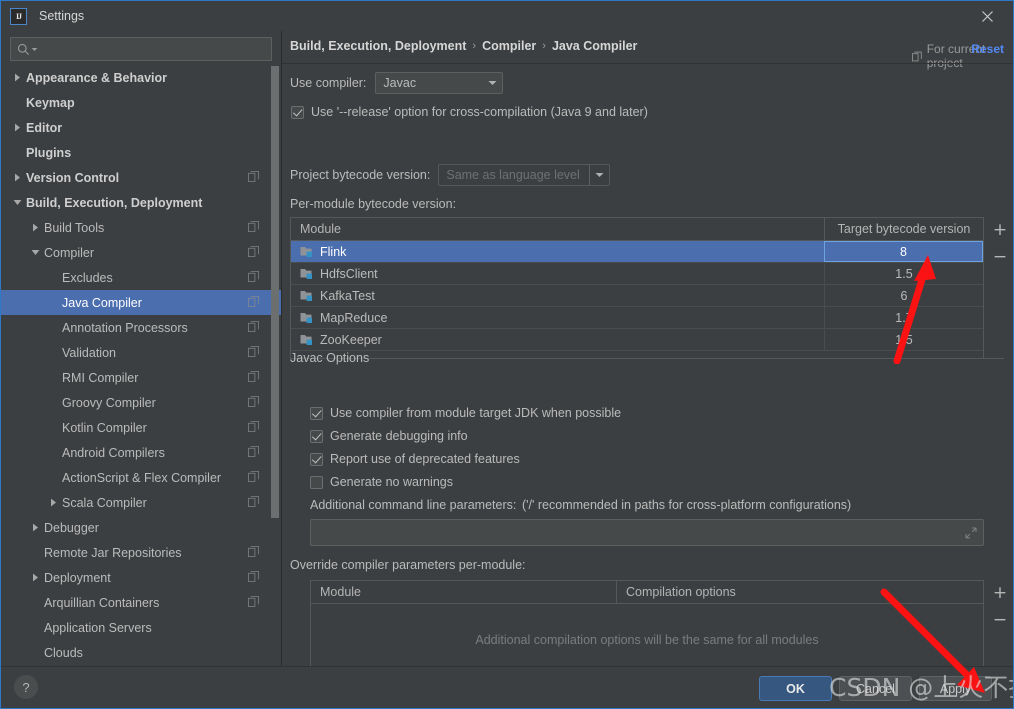  I want to click on sidebar-item-groovy-compiler: Groovy Compiler, so click(141, 402).